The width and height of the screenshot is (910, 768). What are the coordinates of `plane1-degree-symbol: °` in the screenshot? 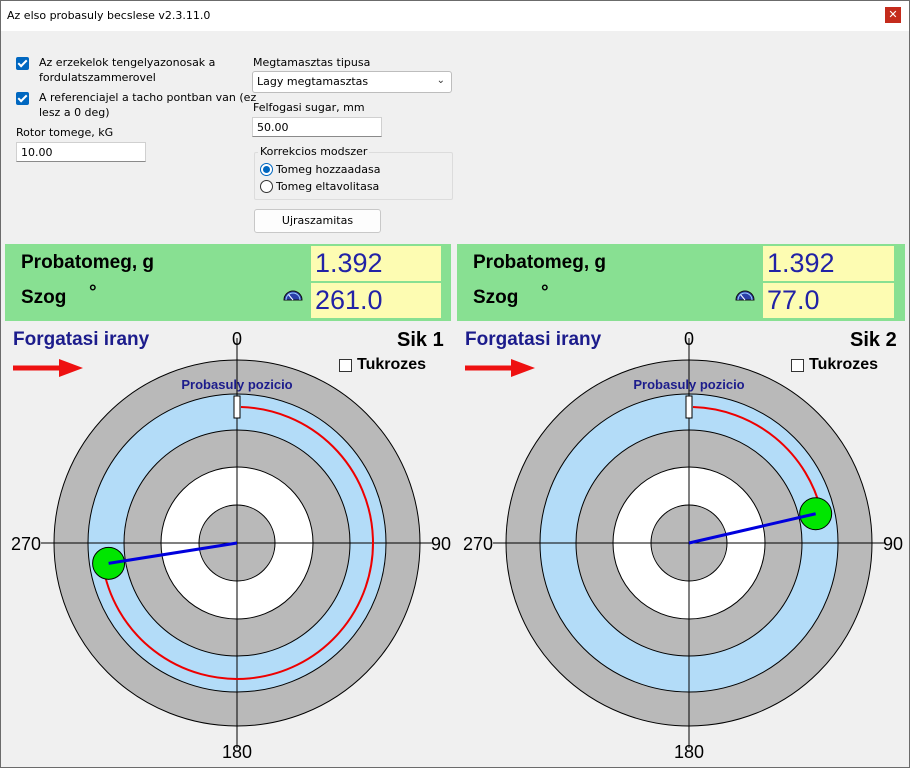 It's located at (93, 292).